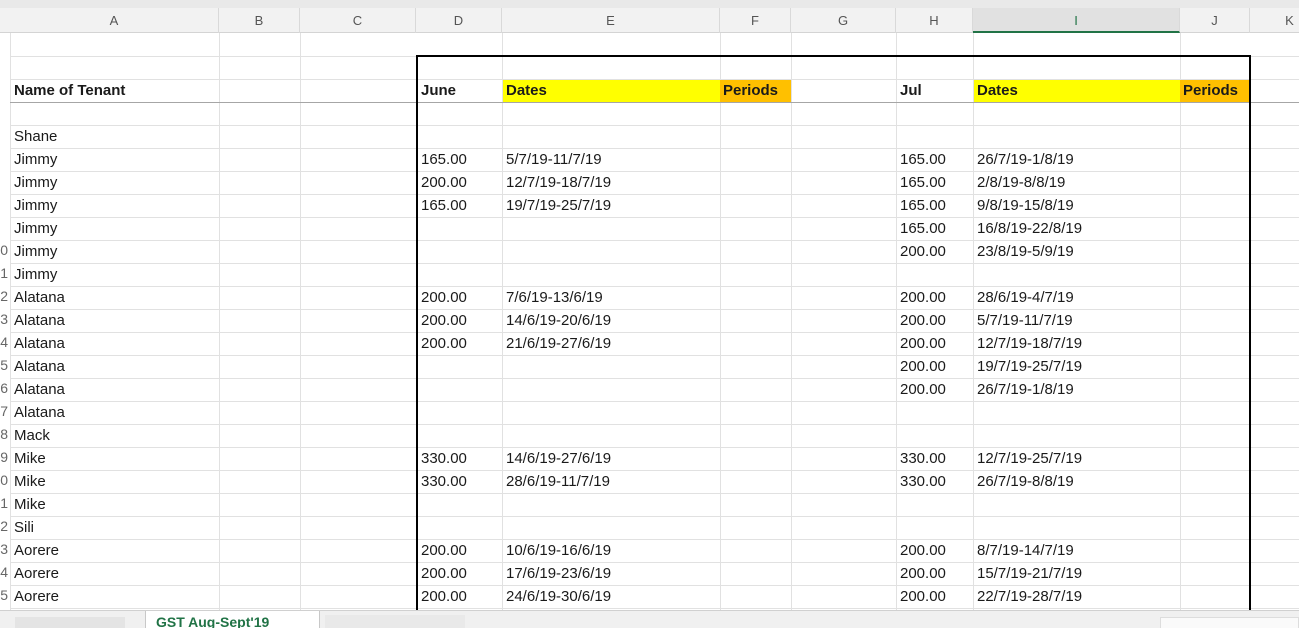 This screenshot has width=1299, height=628. Describe the element at coordinates (1229, 622) in the screenshot. I see `horizontal-scrollbar` at that location.